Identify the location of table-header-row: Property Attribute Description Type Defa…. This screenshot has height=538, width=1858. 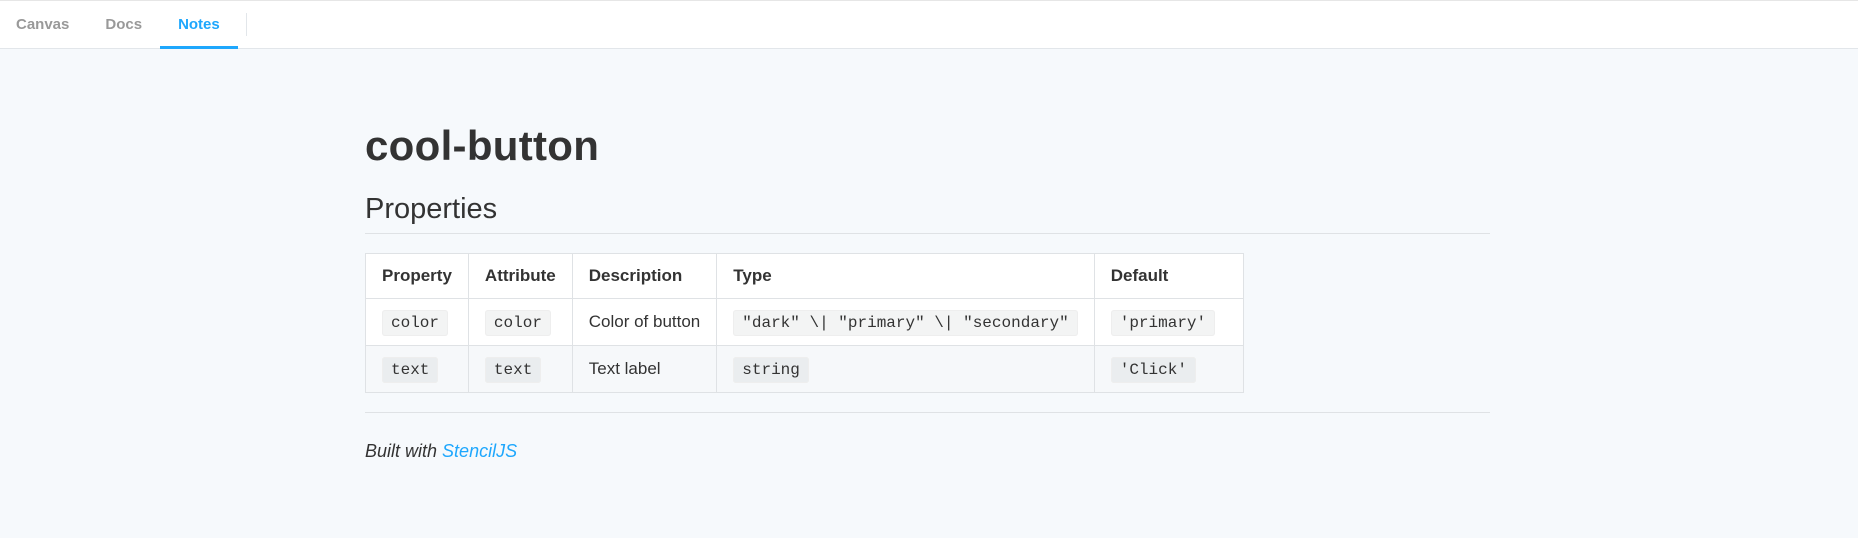
(804, 276).